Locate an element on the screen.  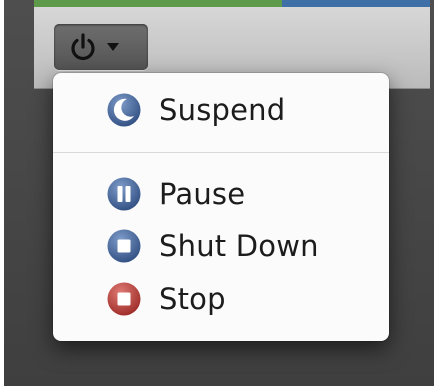
menu-item-label: Pause is located at coordinates (202, 194).